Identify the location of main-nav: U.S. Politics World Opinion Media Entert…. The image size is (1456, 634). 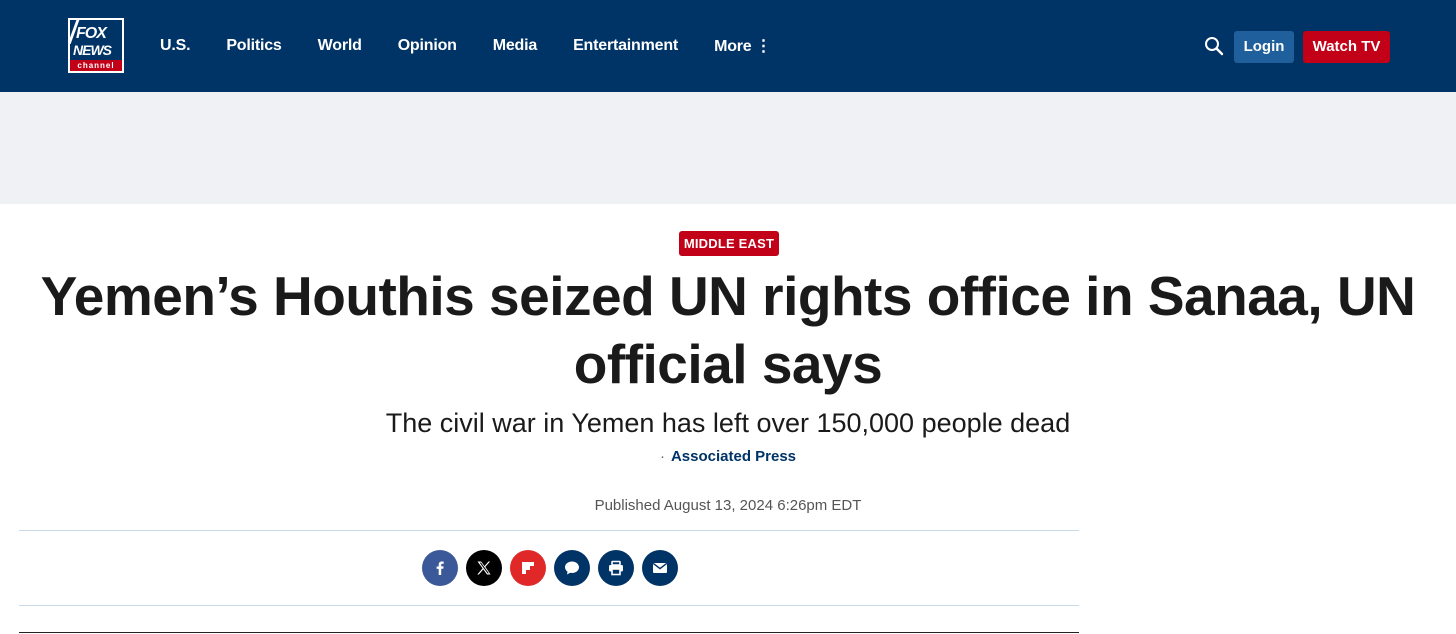
(466, 46).